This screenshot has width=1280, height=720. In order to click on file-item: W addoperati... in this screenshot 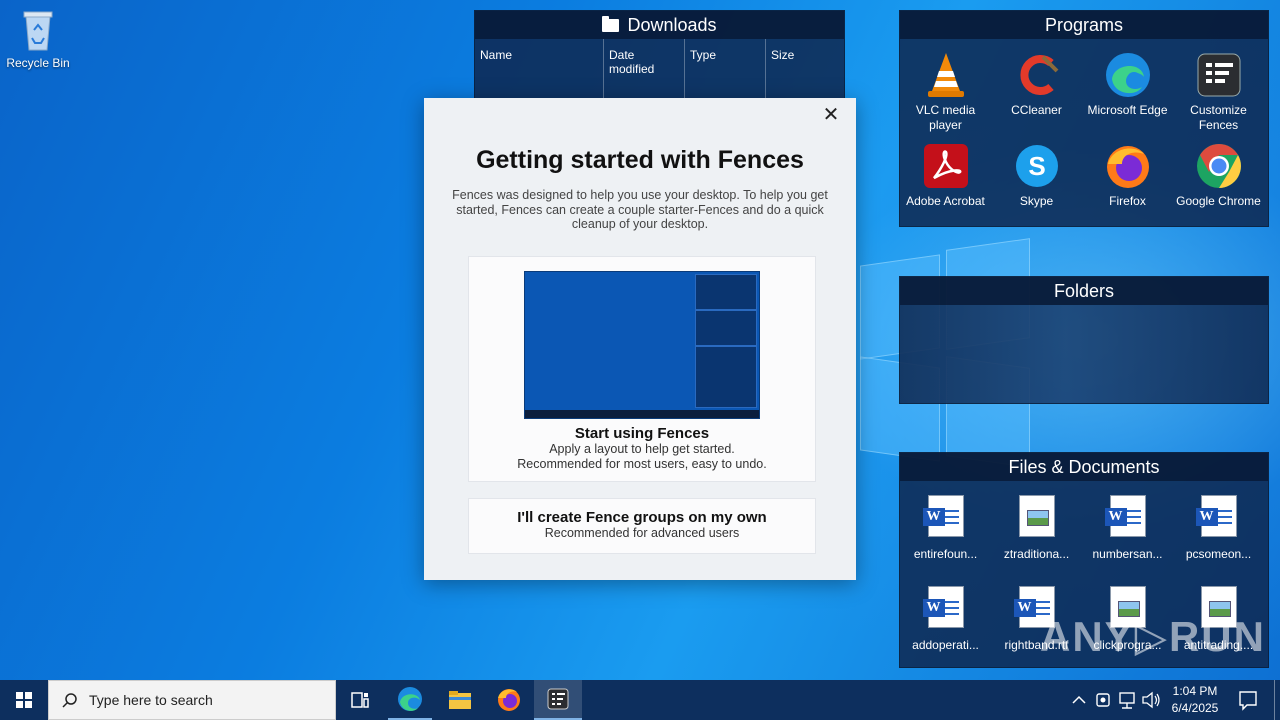, I will do `click(945, 631)`.